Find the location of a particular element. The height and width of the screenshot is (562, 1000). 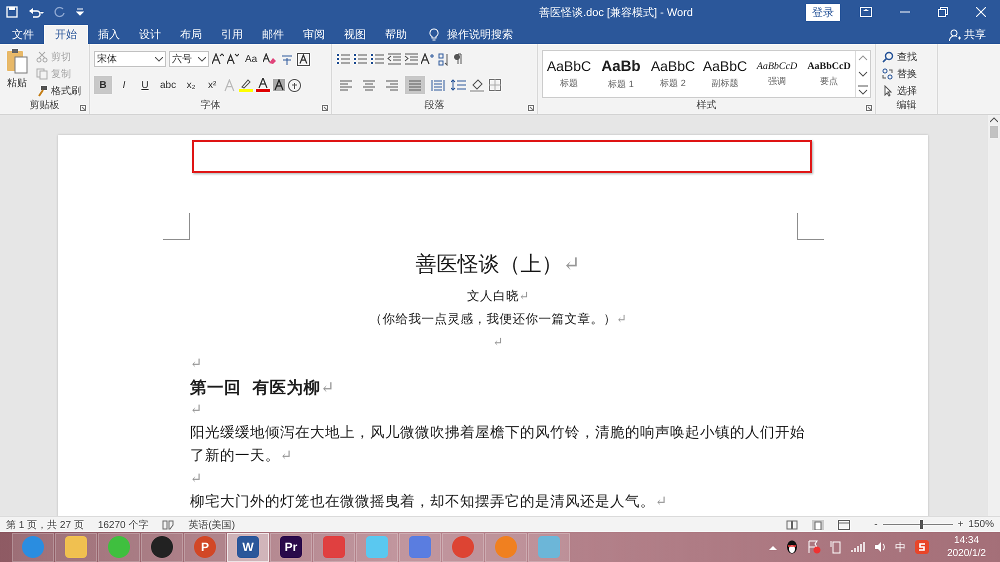

font-name-field: 宋体 is located at coordinates (130, 59).